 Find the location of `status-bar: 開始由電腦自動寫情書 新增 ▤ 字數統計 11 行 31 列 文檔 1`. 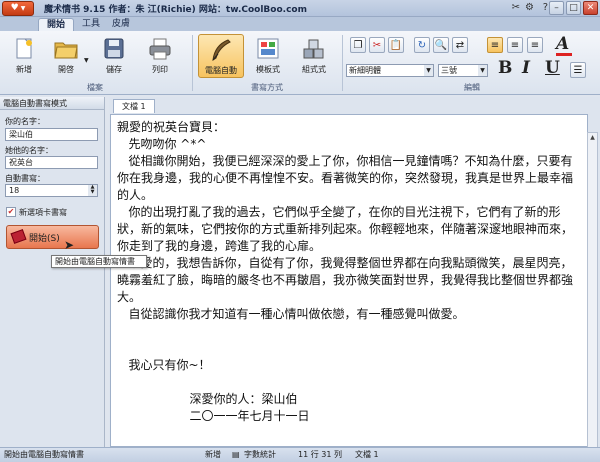

status-bar: 開始由電腦自動寫情書 新增 ▤ 字數統計 11 行 31 列 文檔 1 is located at coordinates (300, 454).